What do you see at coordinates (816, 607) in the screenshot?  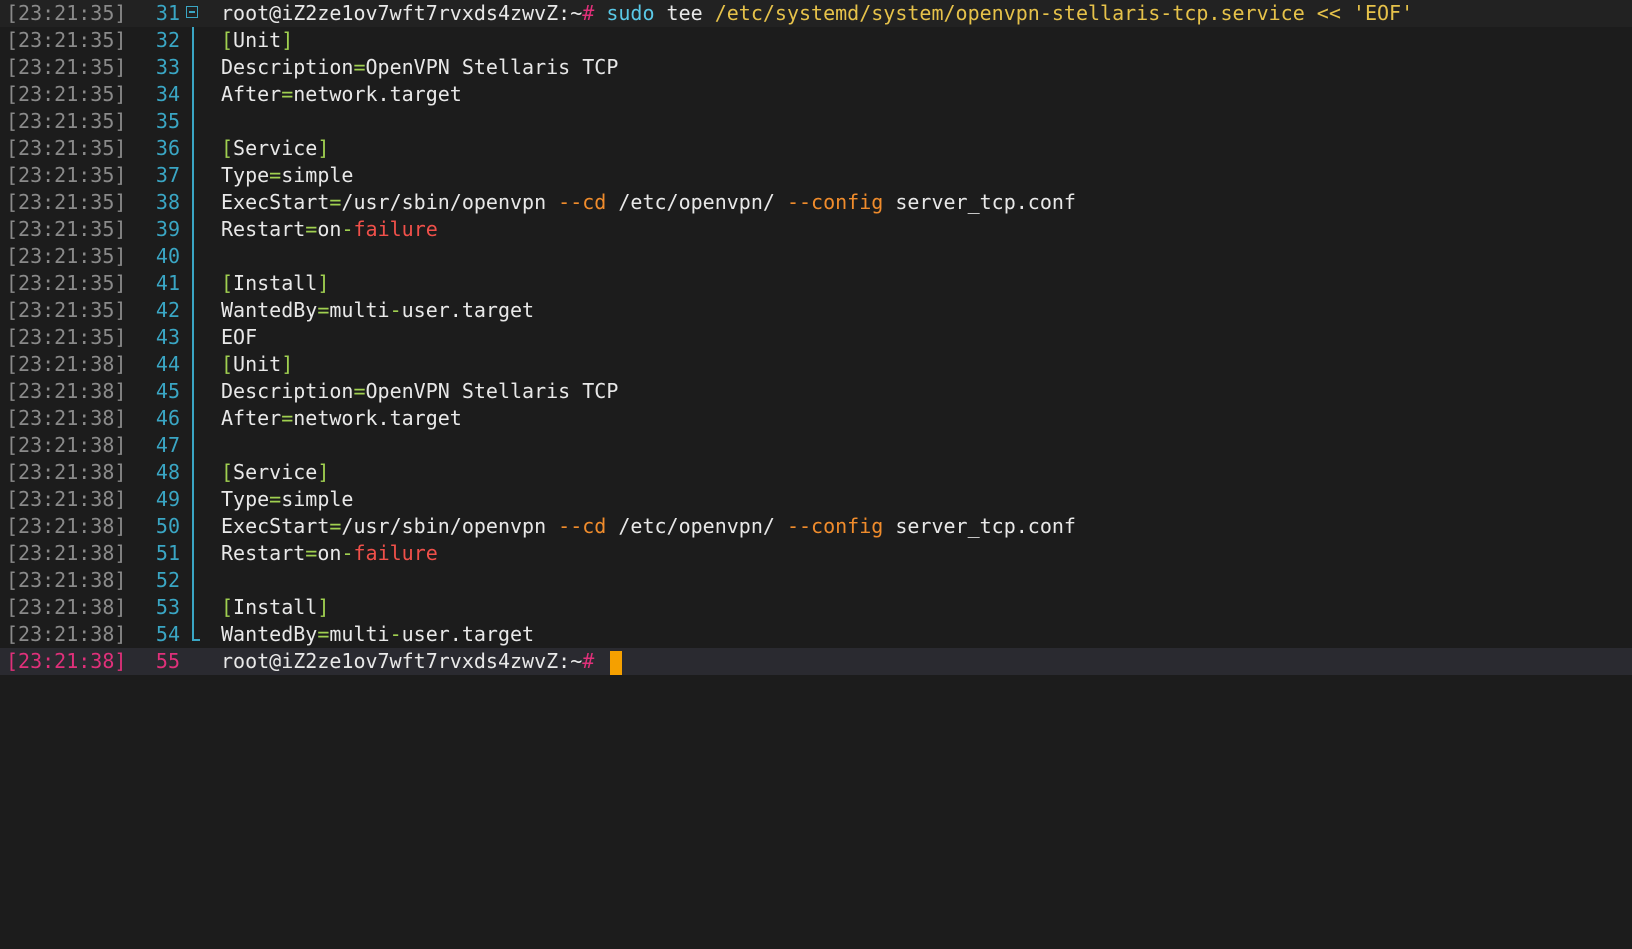 I see `terminal-line: [23:21:38] 53 [Install]` at bounding box center [816, 607].